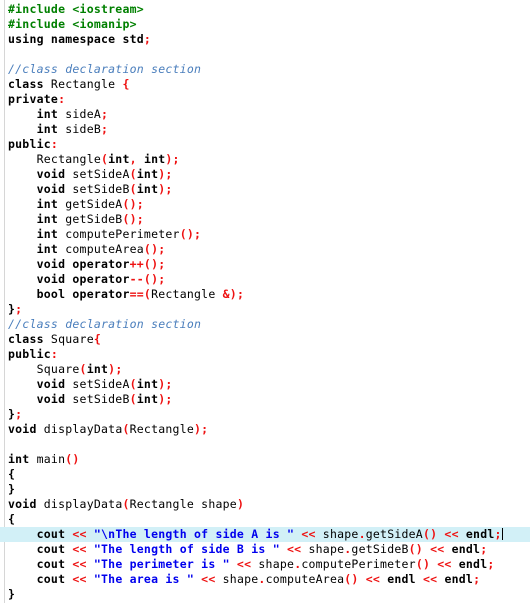  I want to click on code-line: bool operator==(Rectangle &);, so click(265, 294).